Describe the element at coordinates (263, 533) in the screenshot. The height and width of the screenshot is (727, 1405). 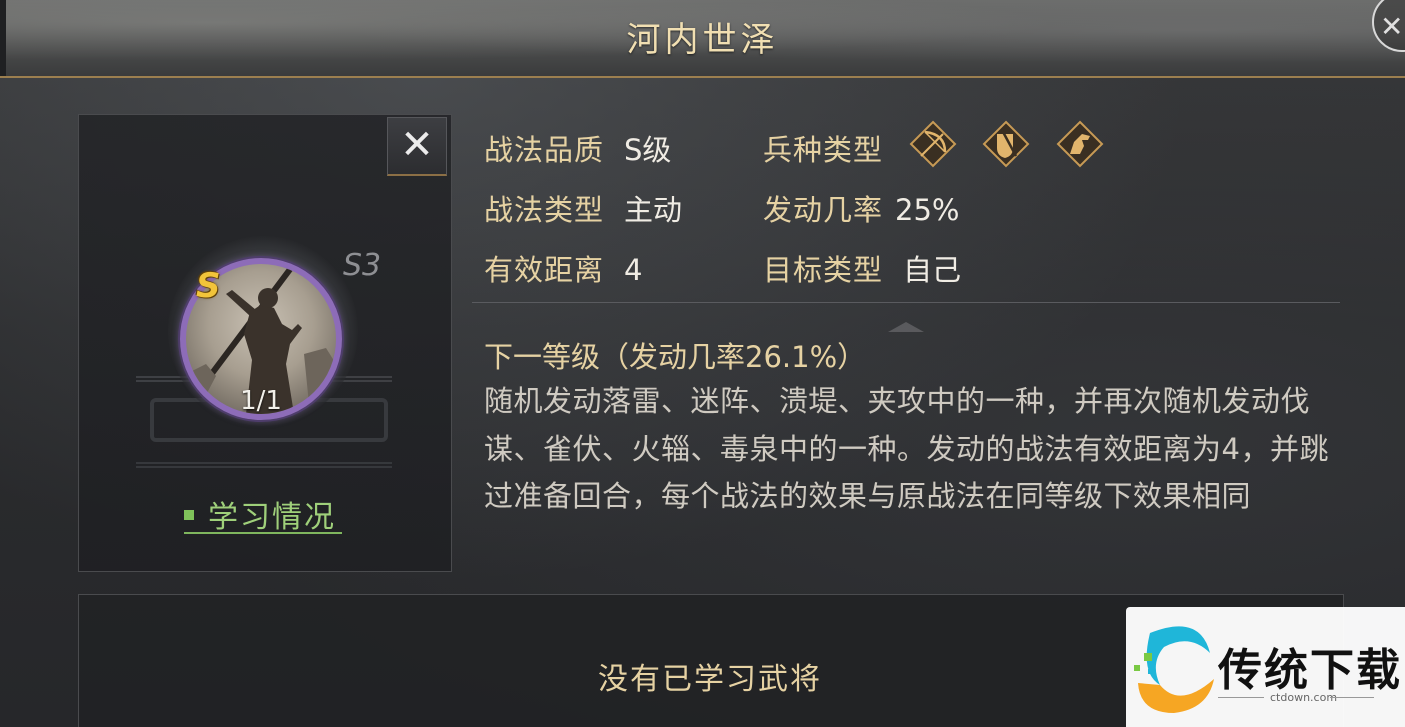
I see `learn-status-underline` at that location.